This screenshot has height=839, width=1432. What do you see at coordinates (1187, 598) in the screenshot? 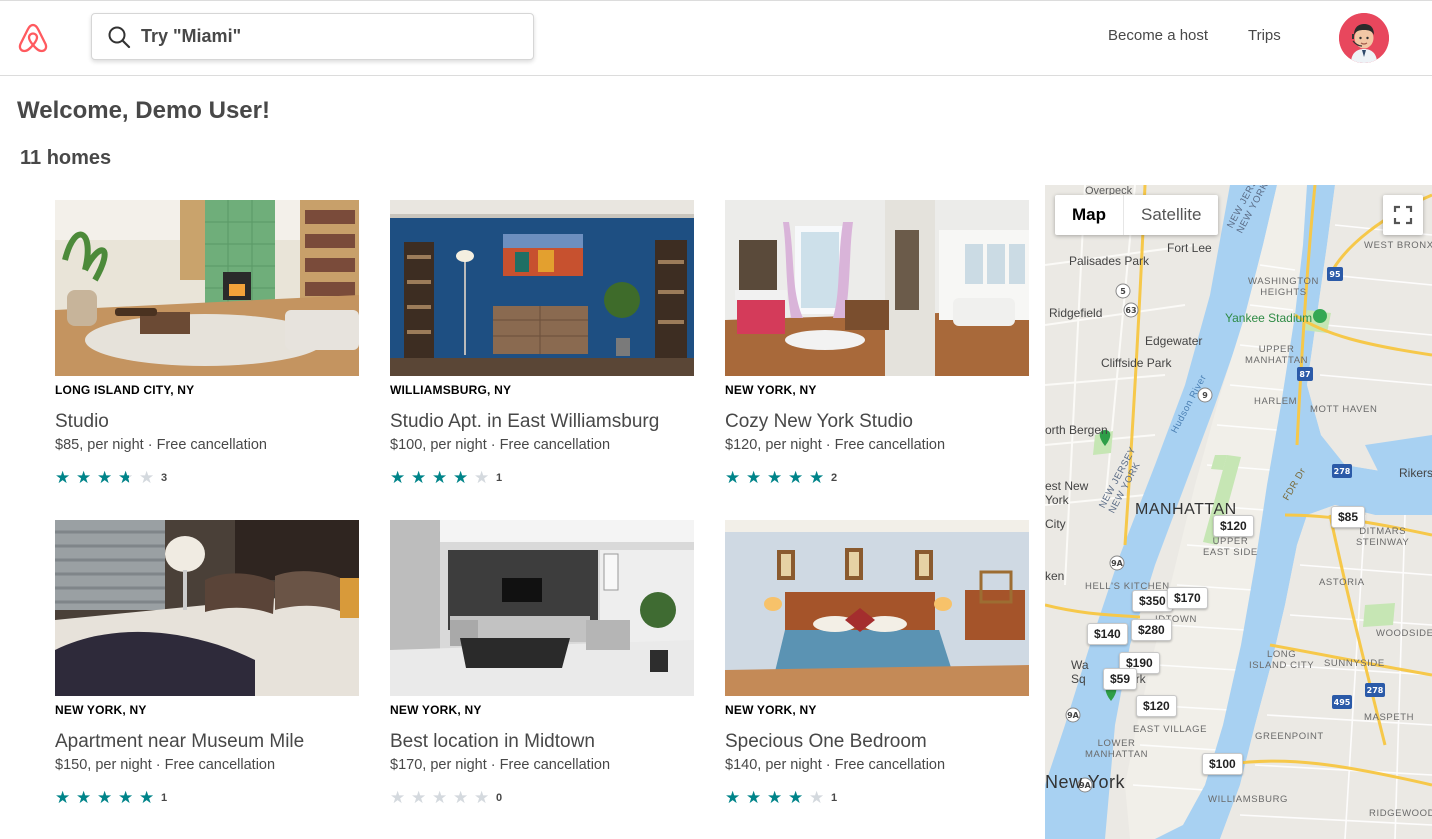
I see `price-pin: $170` at bounding box center [1187, 598].